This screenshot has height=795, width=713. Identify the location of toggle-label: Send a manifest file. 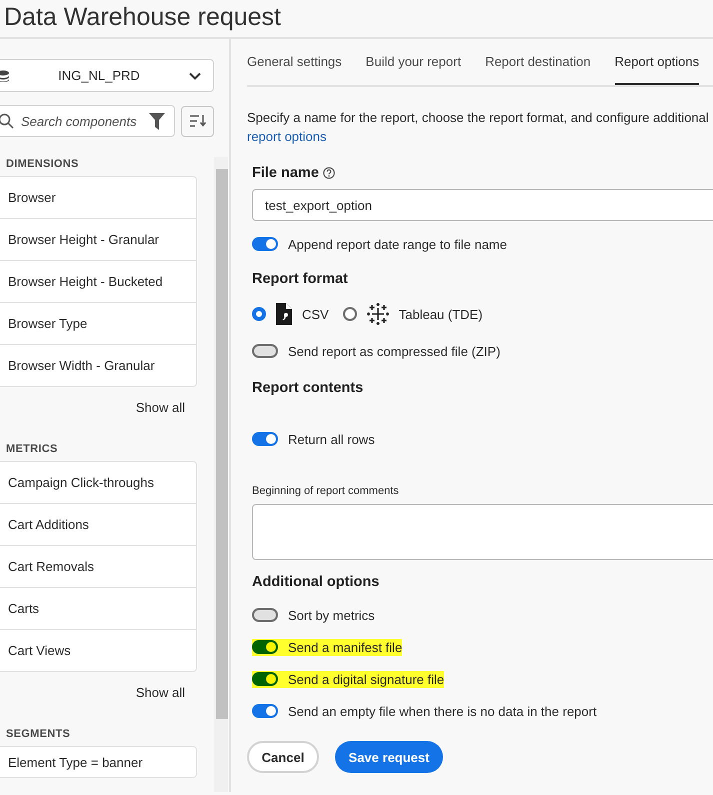
(345, 647).